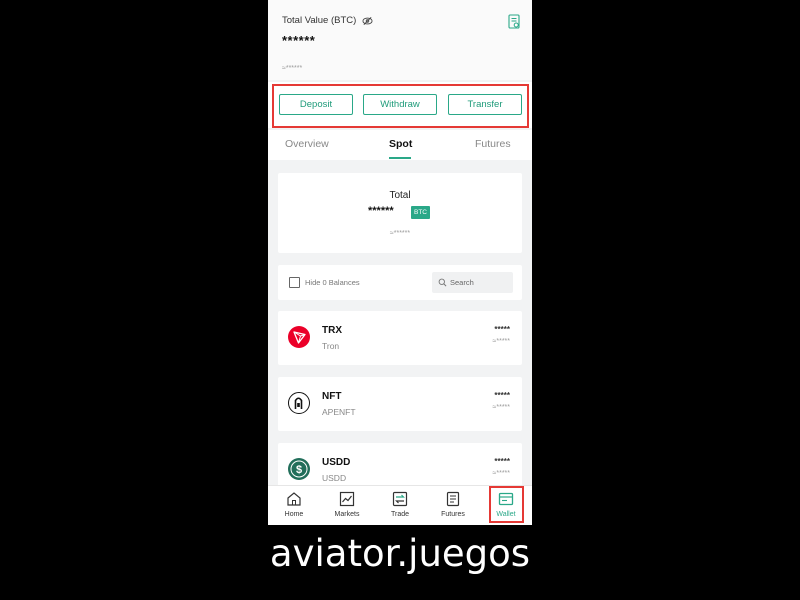  I want to click on filter-bar: Hide 0 Balances Search, so click(400, 282).